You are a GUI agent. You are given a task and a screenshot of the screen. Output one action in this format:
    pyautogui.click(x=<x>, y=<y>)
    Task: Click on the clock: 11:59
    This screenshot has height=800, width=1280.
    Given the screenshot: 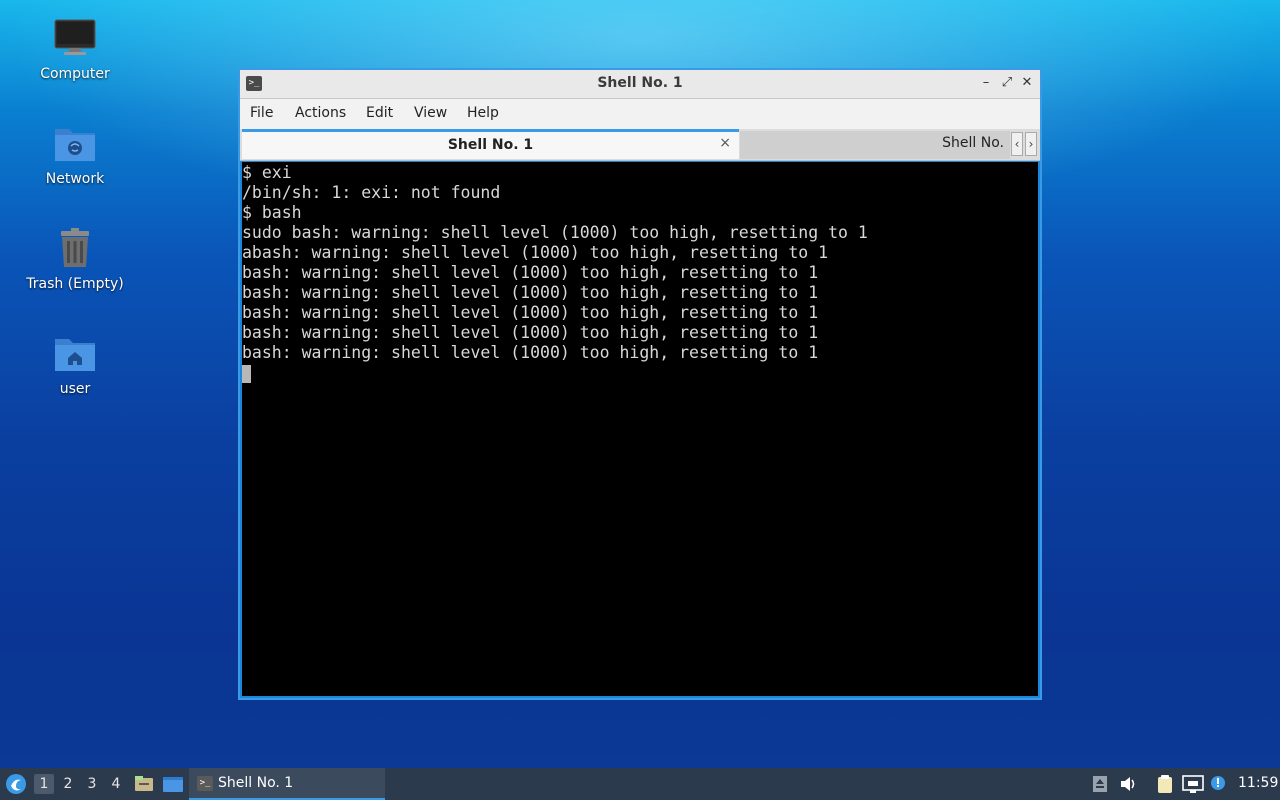 What is the action you would take?
    pyautogui.click(x=1258, y=783)
    